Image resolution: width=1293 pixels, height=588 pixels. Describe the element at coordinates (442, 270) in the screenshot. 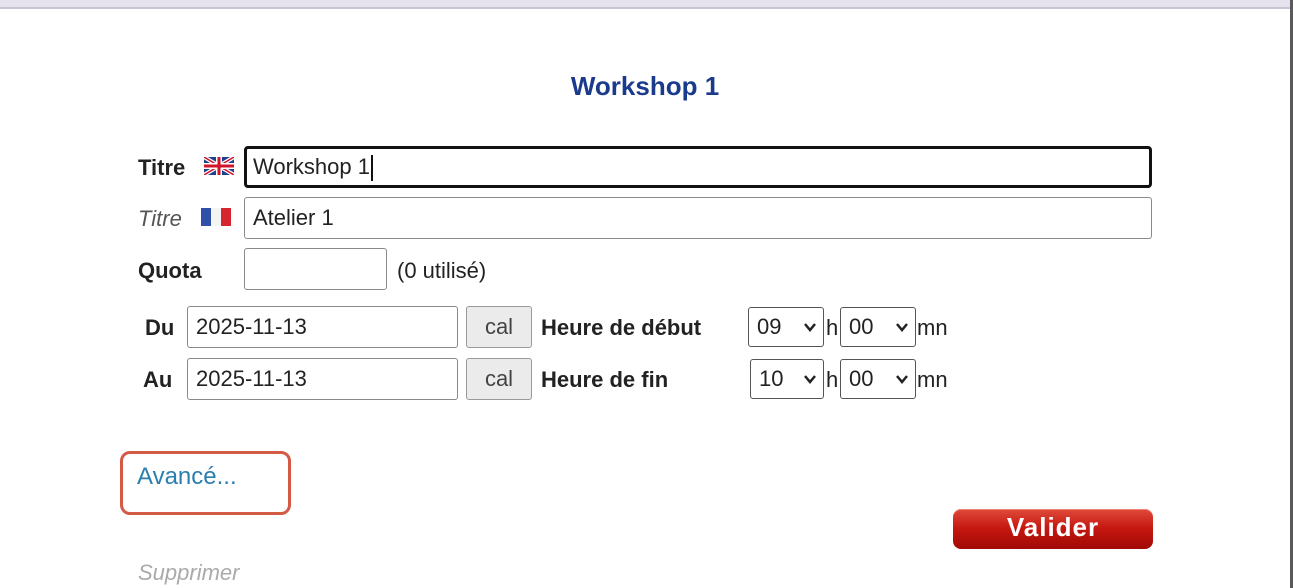

I see `quota-used-text: (0 utilisé)` at that location.